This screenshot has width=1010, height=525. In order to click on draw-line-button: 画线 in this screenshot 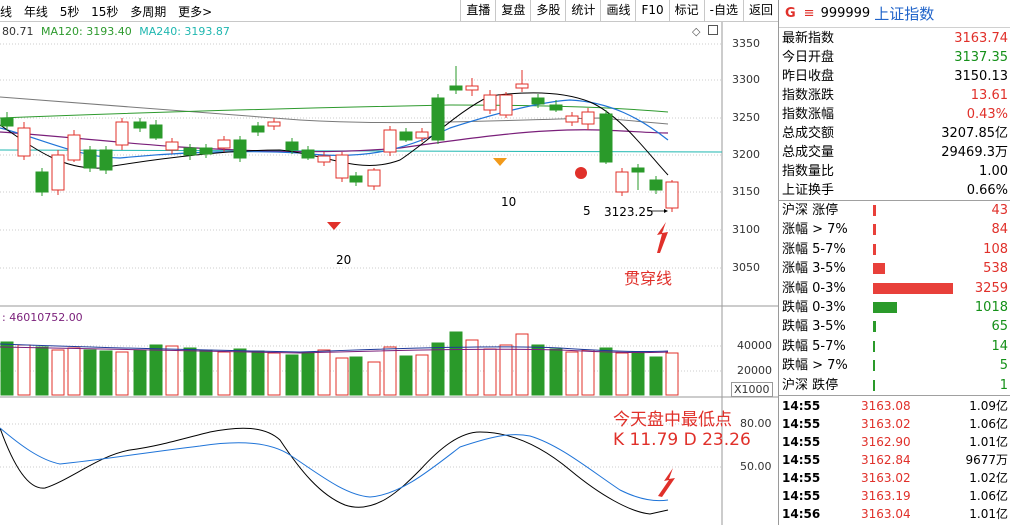, I will do `click(617, 10)`.